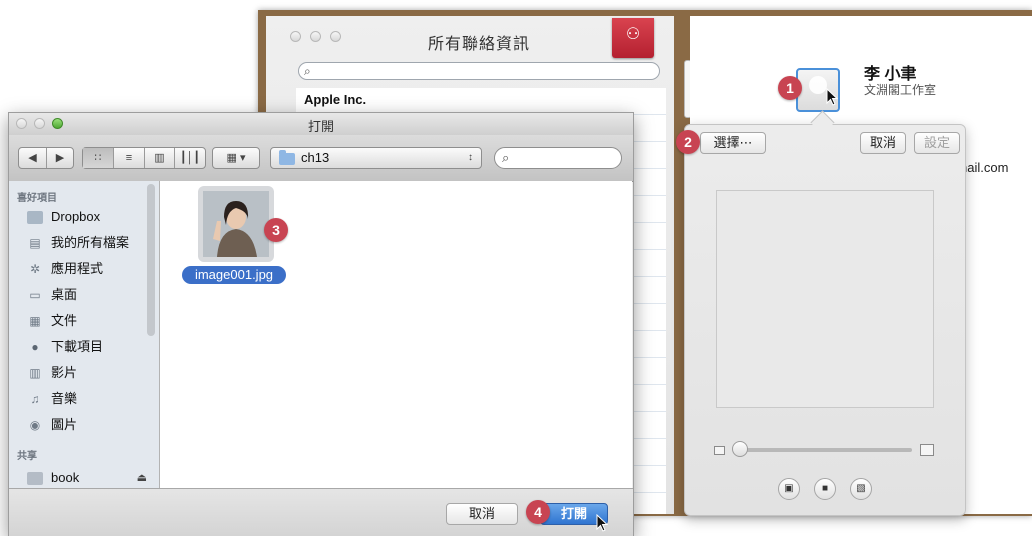 The width and height of the screenshot is (1032, 536). I want to click on sidebar-item-label: 音樂, so click(64, 398).